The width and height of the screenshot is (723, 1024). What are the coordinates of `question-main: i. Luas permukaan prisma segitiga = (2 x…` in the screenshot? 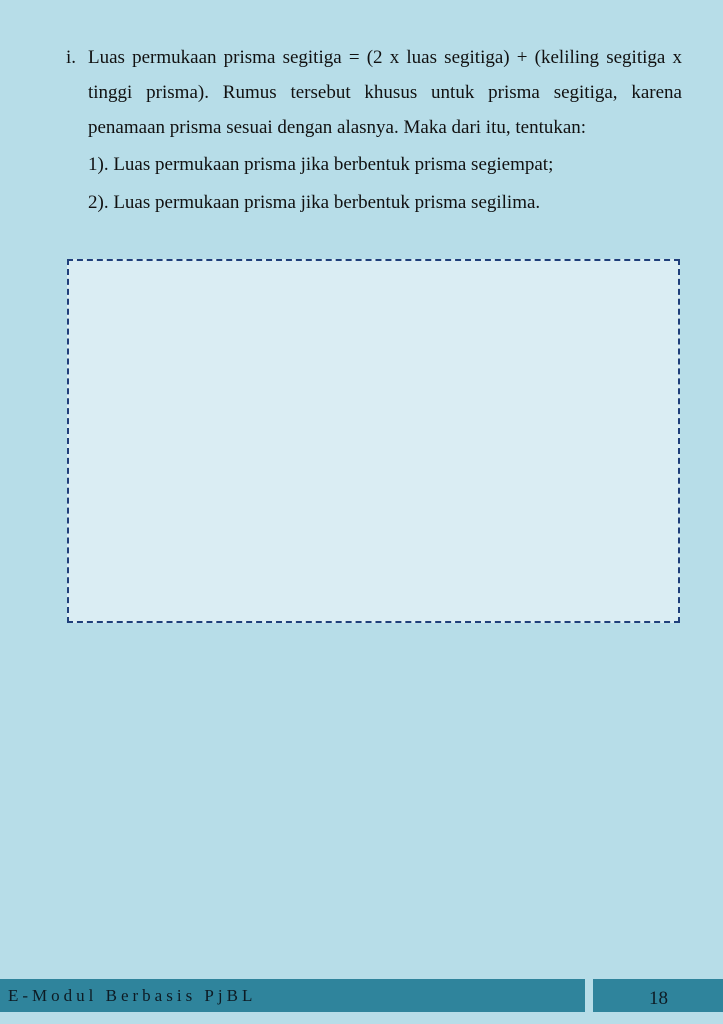 It's located at (374, 92).